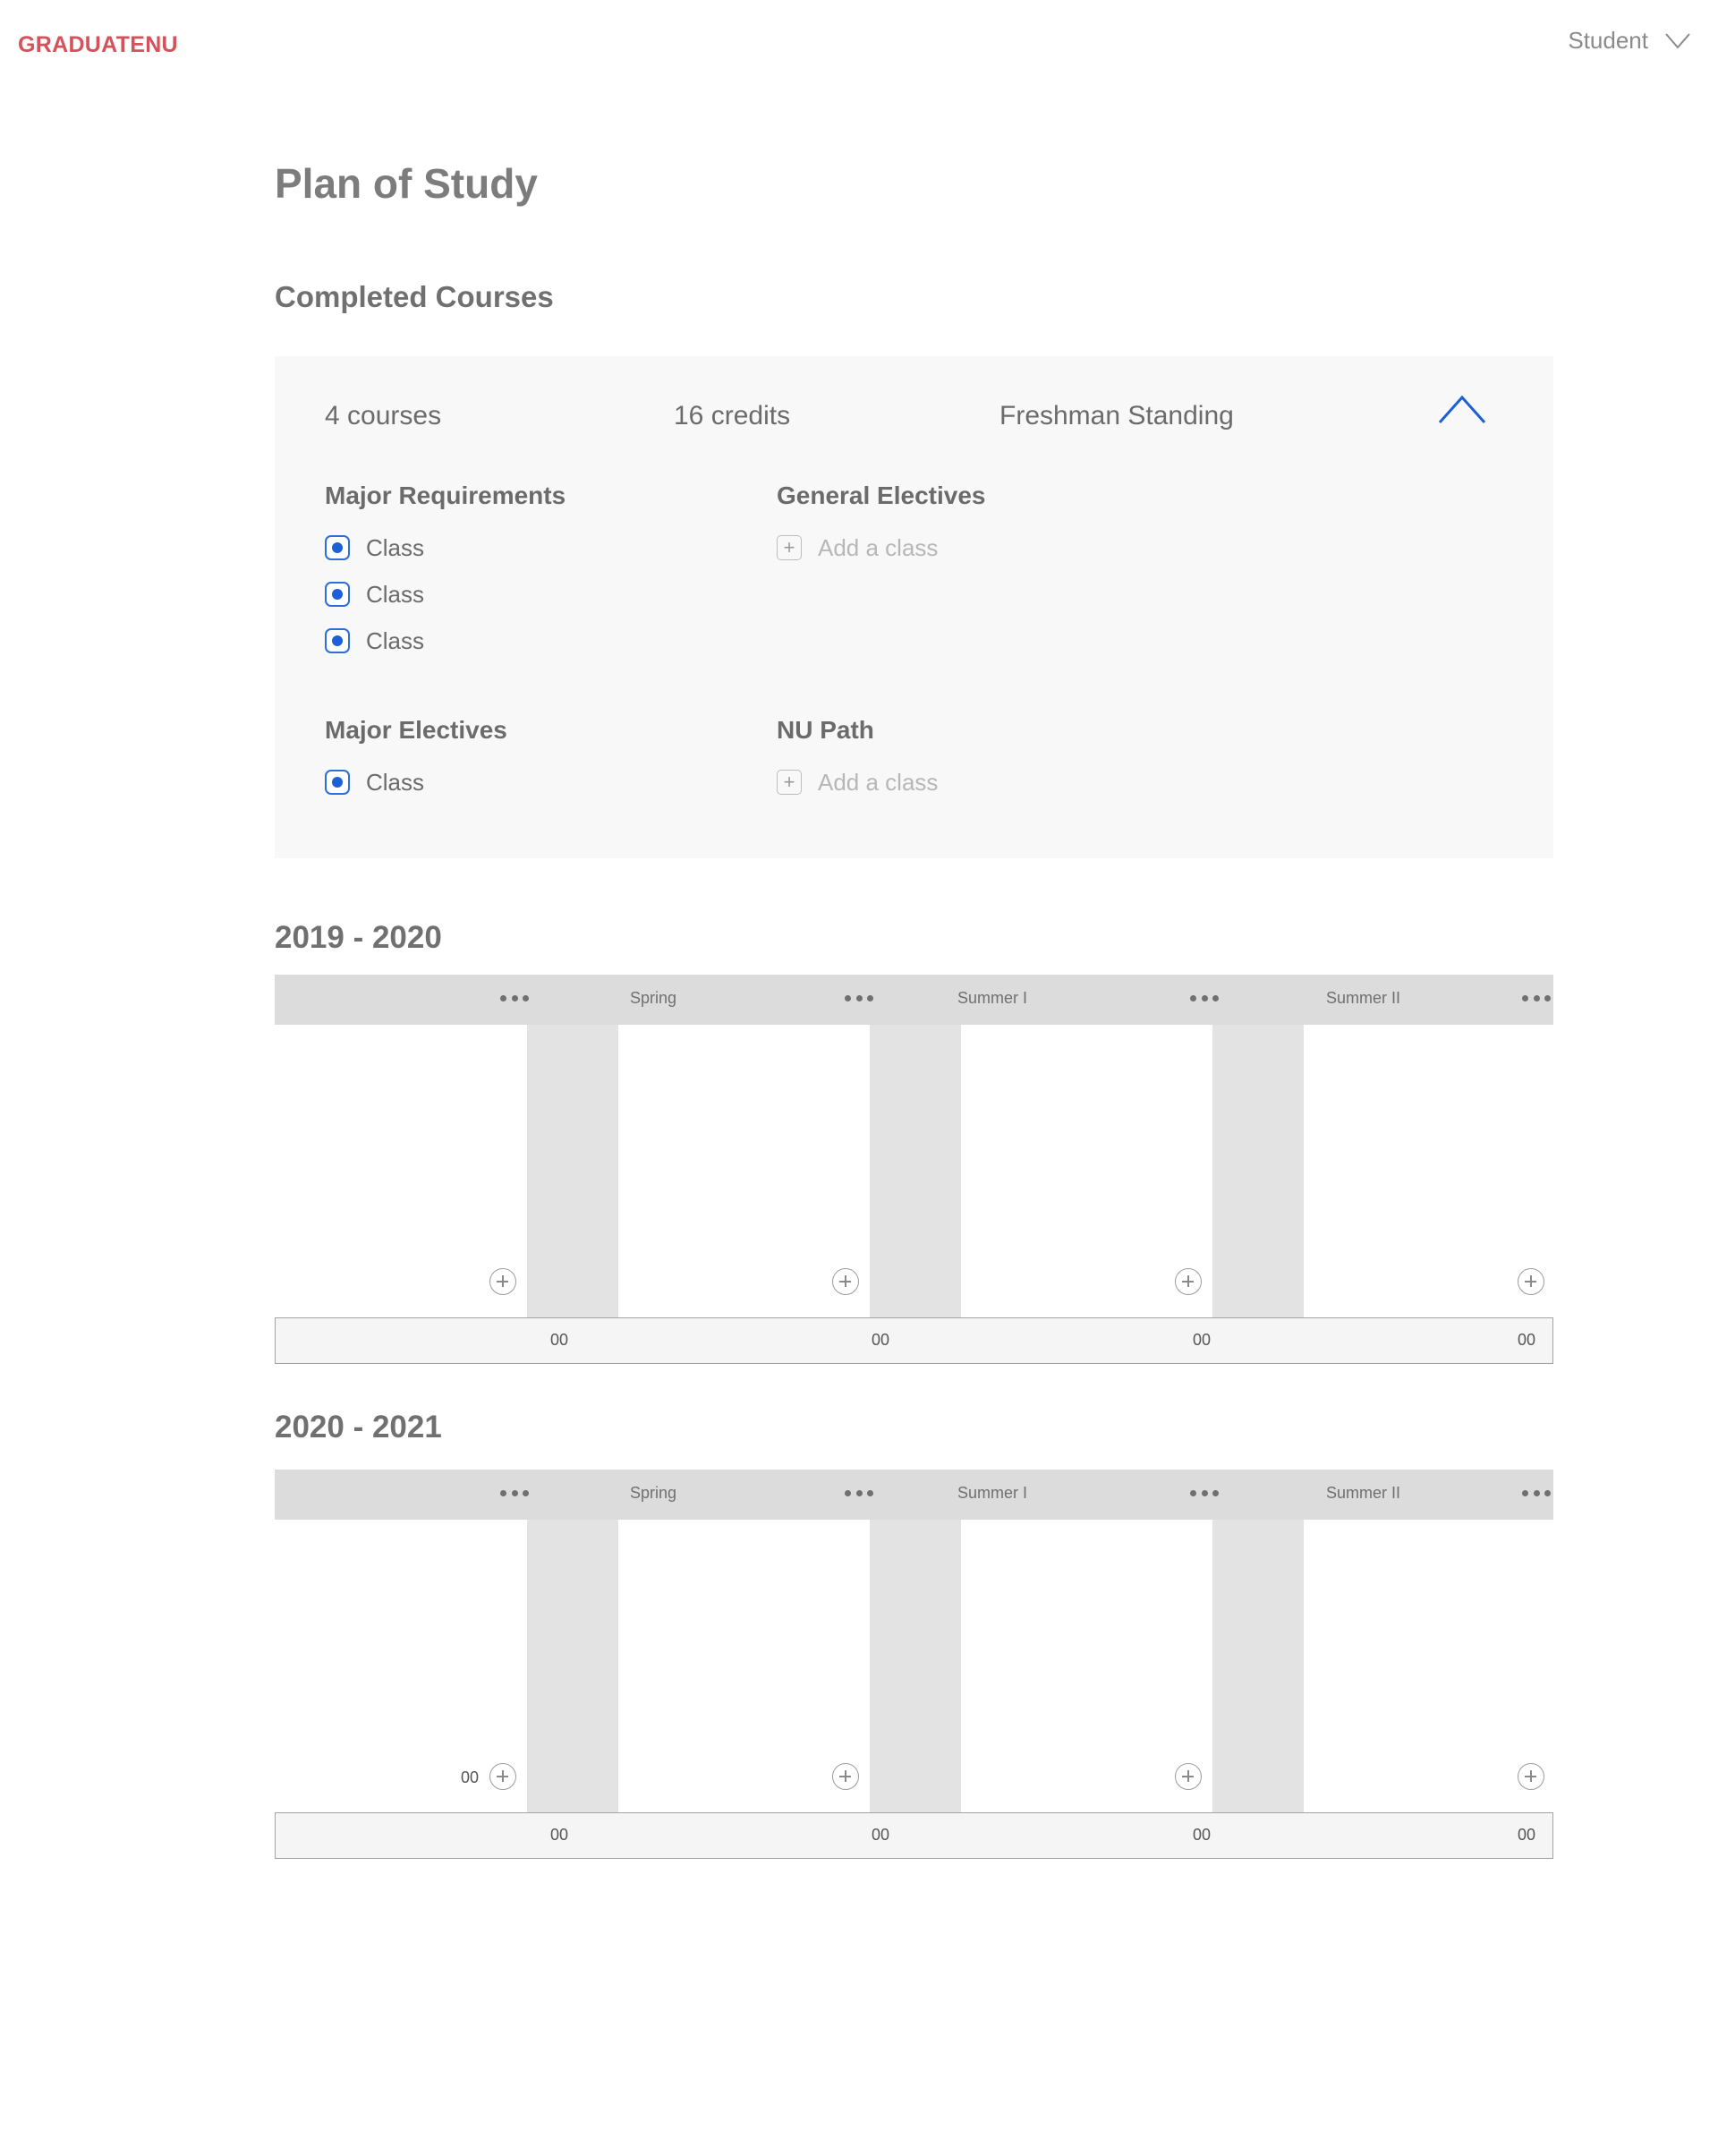 This screenshot has width=1718, height=2156. I want to click on year-title: 2019 - 2020, so click(358, 937).